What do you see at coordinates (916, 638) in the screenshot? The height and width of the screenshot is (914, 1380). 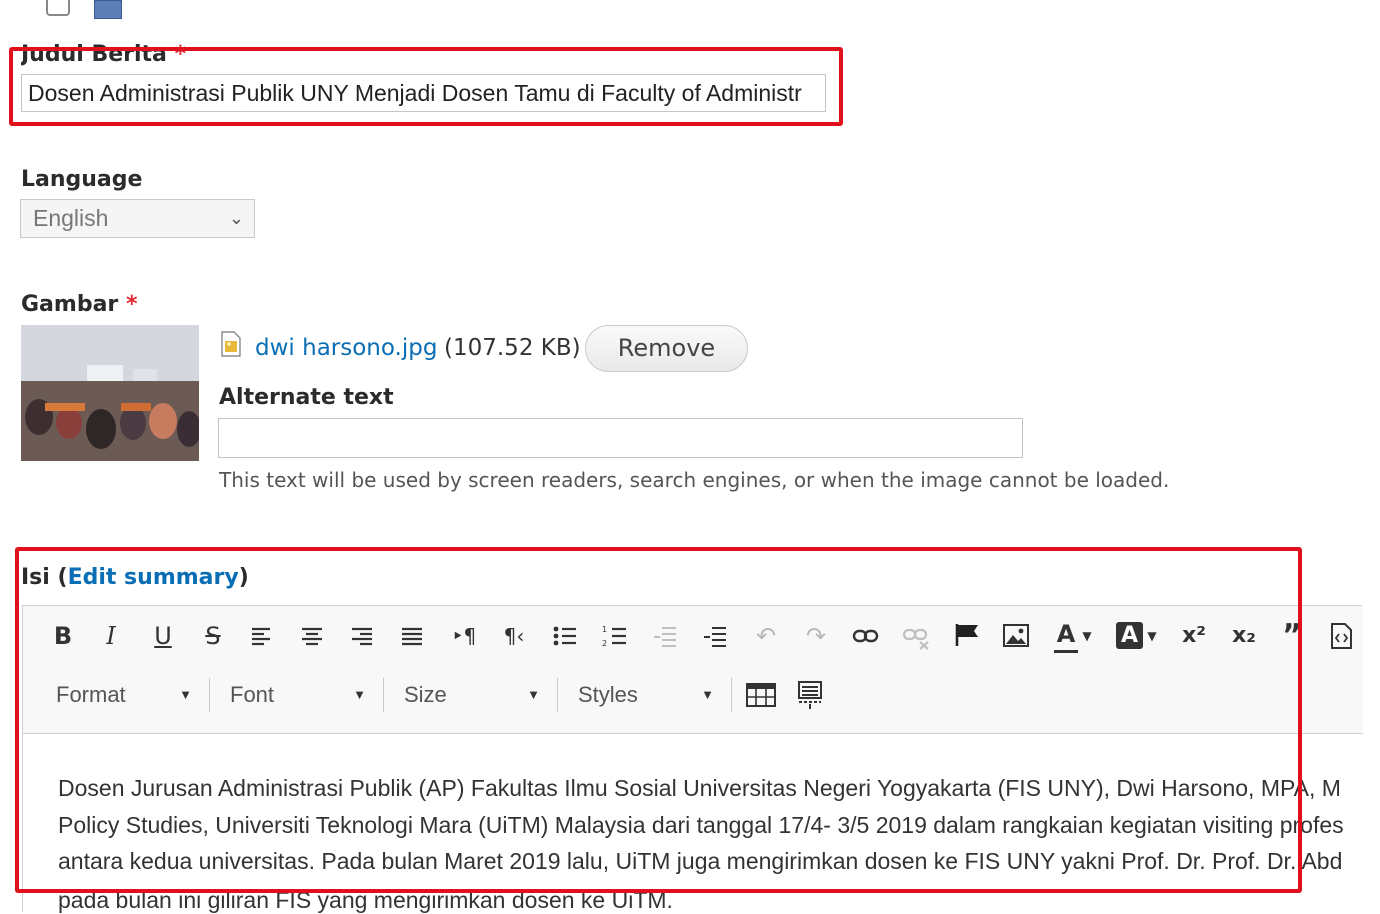 I see `unlink-icon` at bounding box center [916, 638].